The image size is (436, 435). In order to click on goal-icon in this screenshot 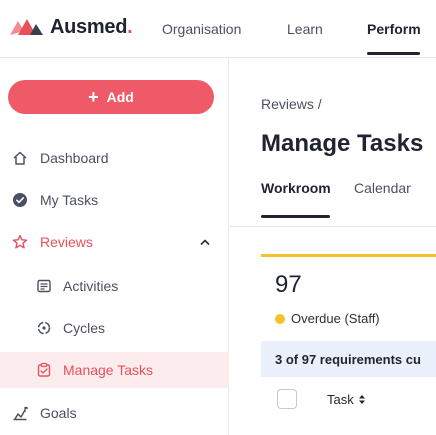, I will do `click(20, 413)`.